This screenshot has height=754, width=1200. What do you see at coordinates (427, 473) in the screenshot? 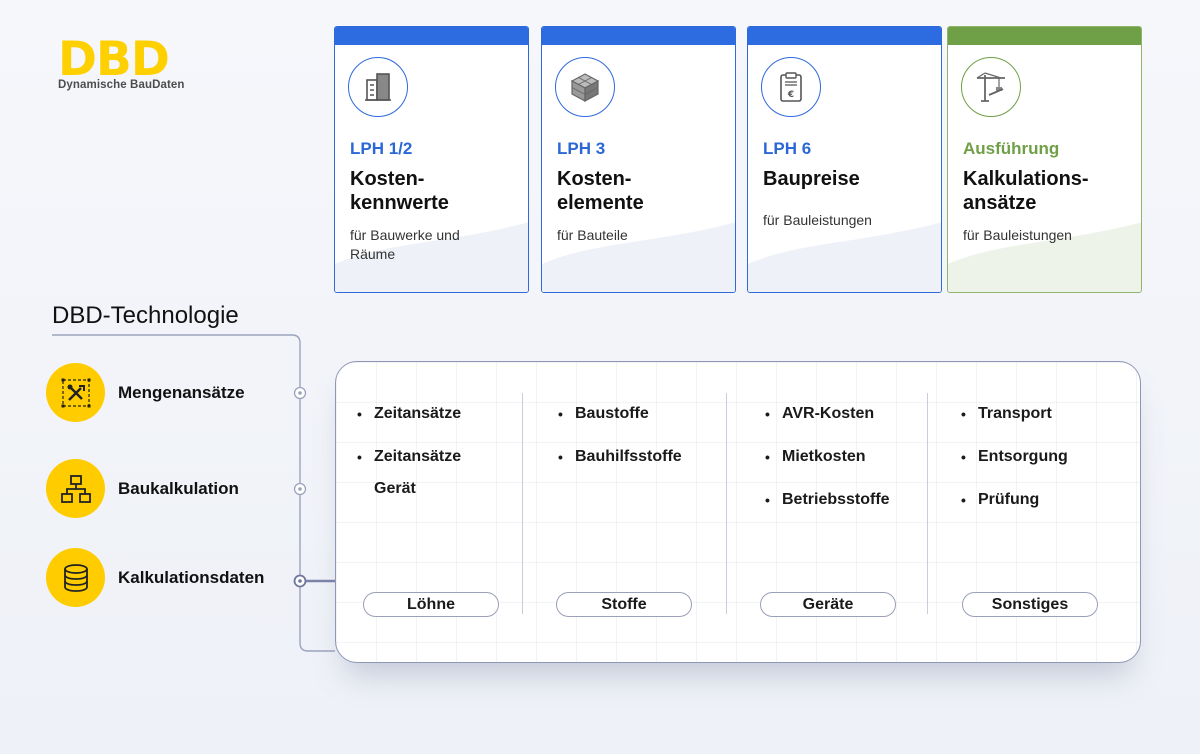
I see `list-item: Zeitansätze Gerät` at bounding box center [427, 473].